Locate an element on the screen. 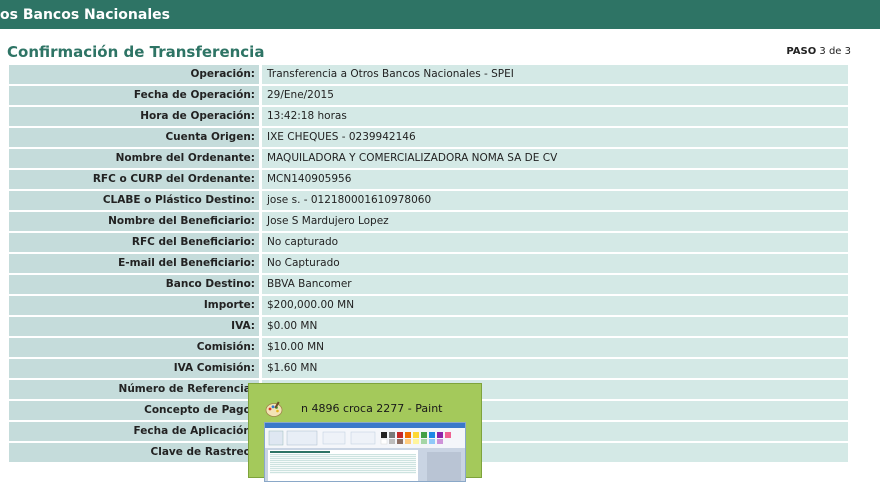 The image size is (880, 482). field-value: MCN140905956 is located at coordinates (555, 179).